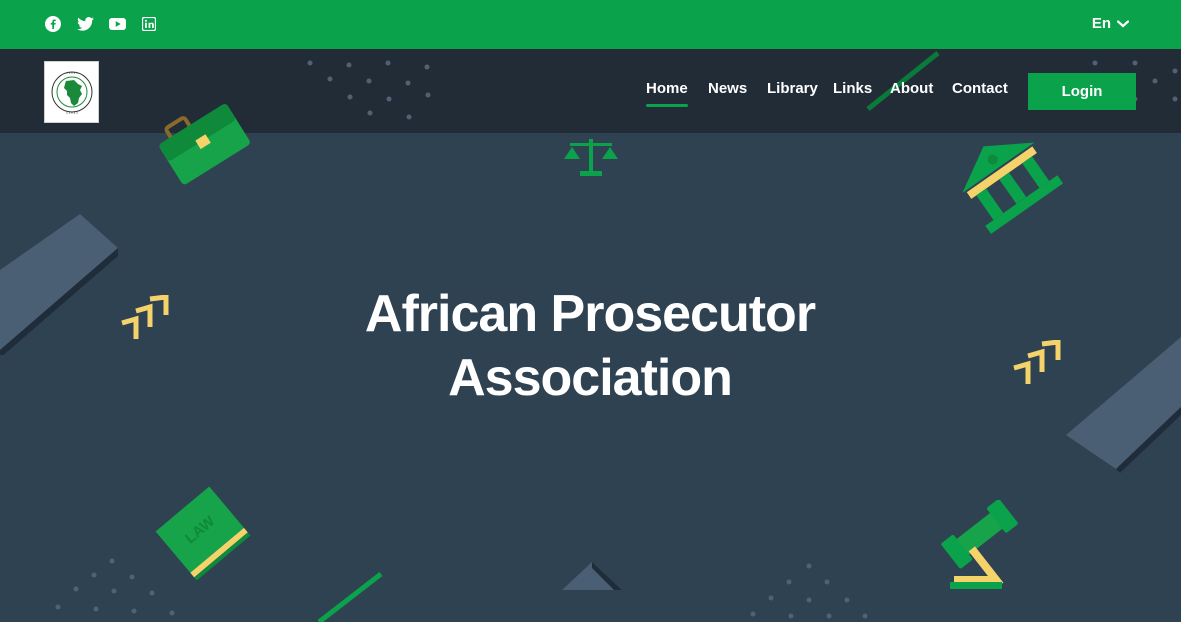 Image resolution: width=1181 pixels, height=622 pixels. I want to click on nav-home: Home, so click(667, 93).